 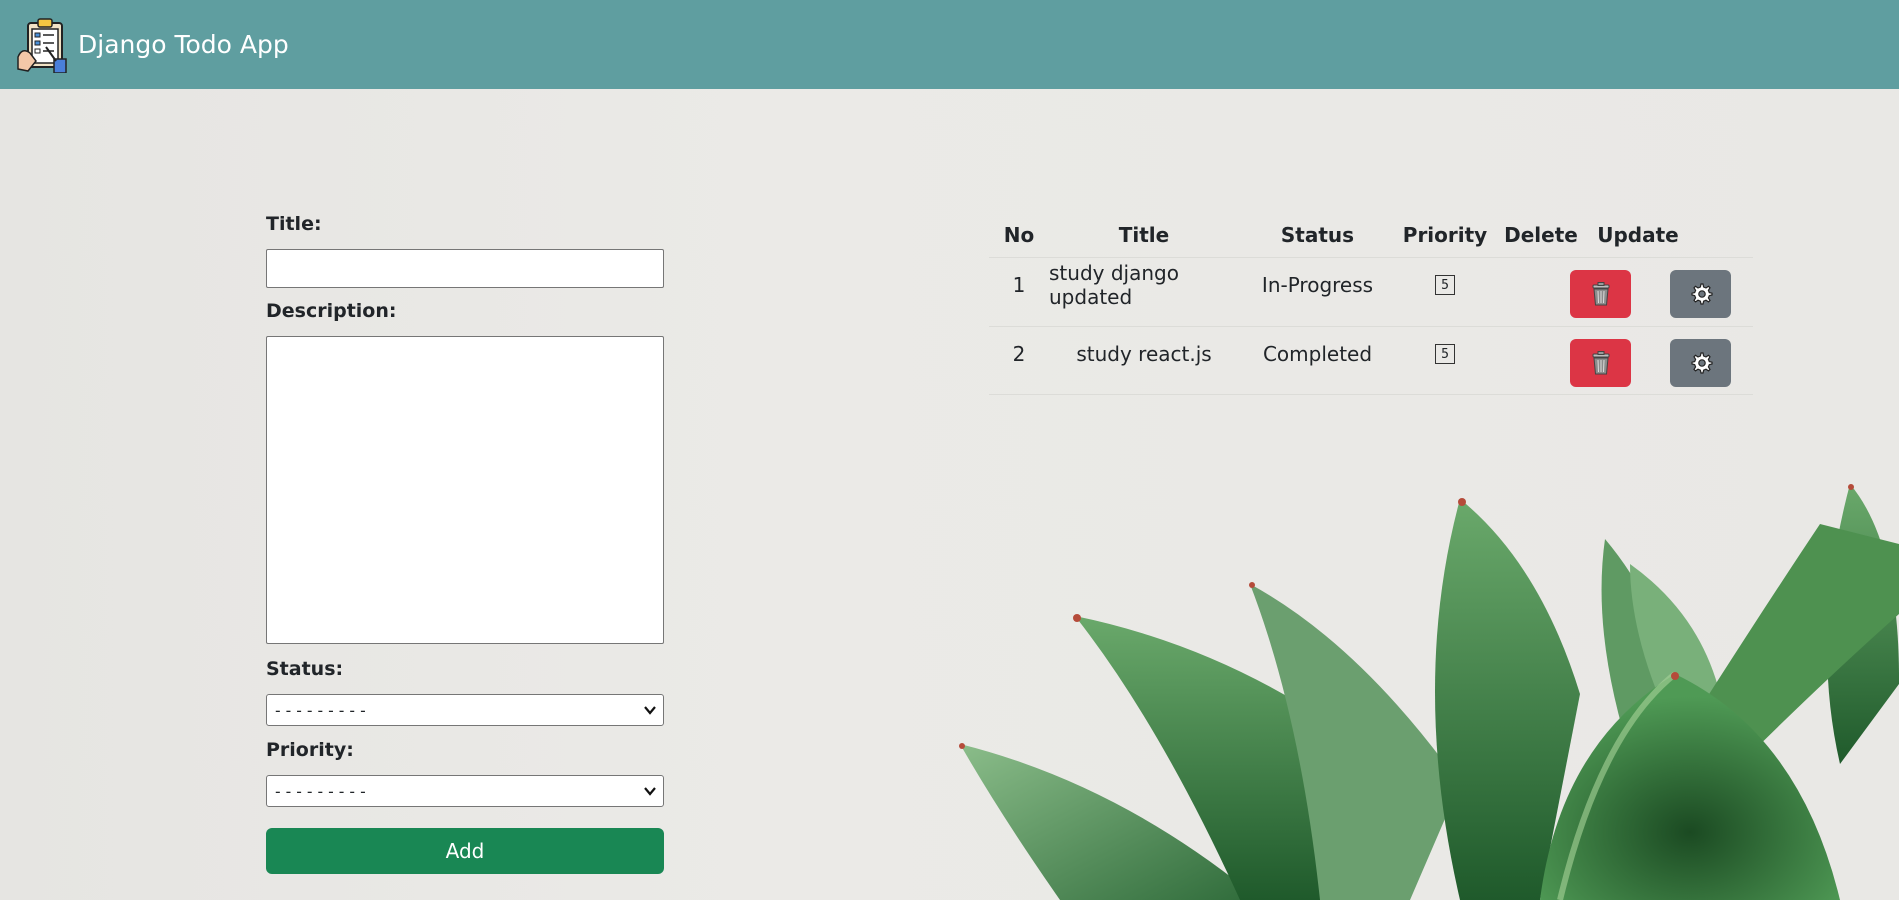 I want to click on description-textarea, so click(x=465, y=490).